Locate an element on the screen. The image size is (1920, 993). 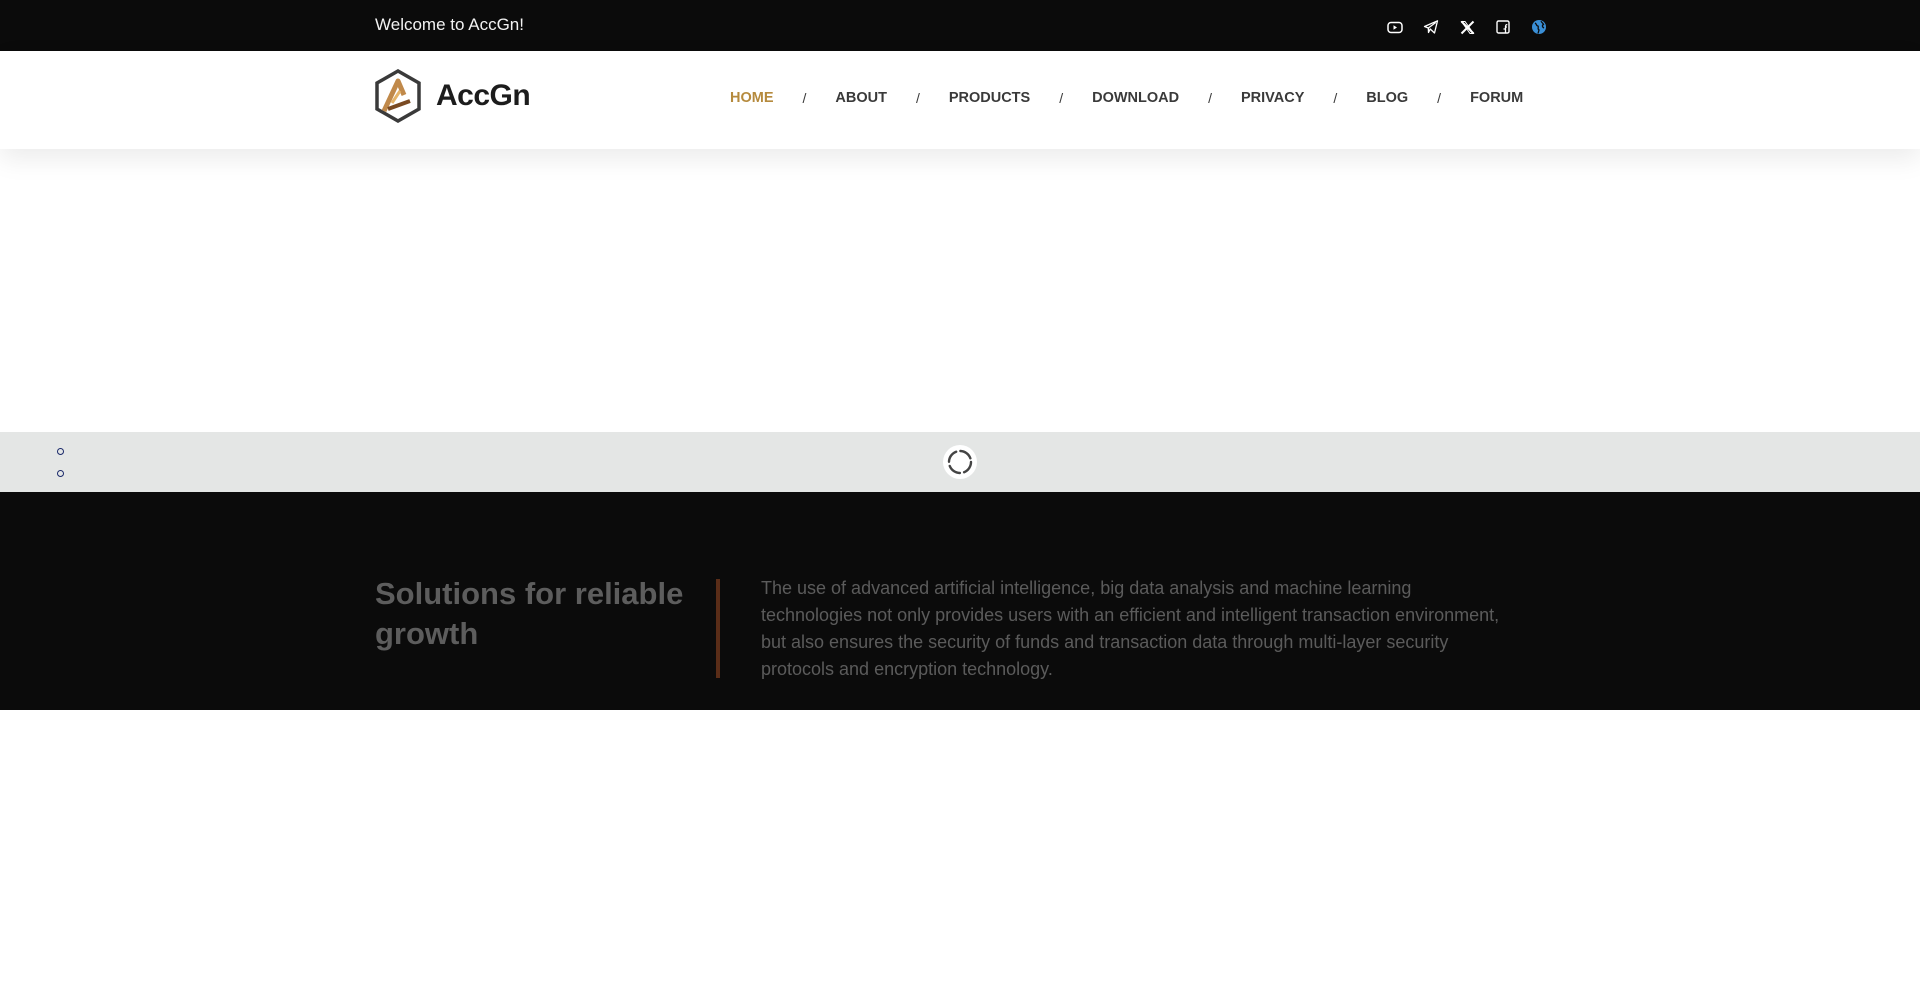
solutions-headline: Solutions for reliable growth is located at coordinates (529, 613).